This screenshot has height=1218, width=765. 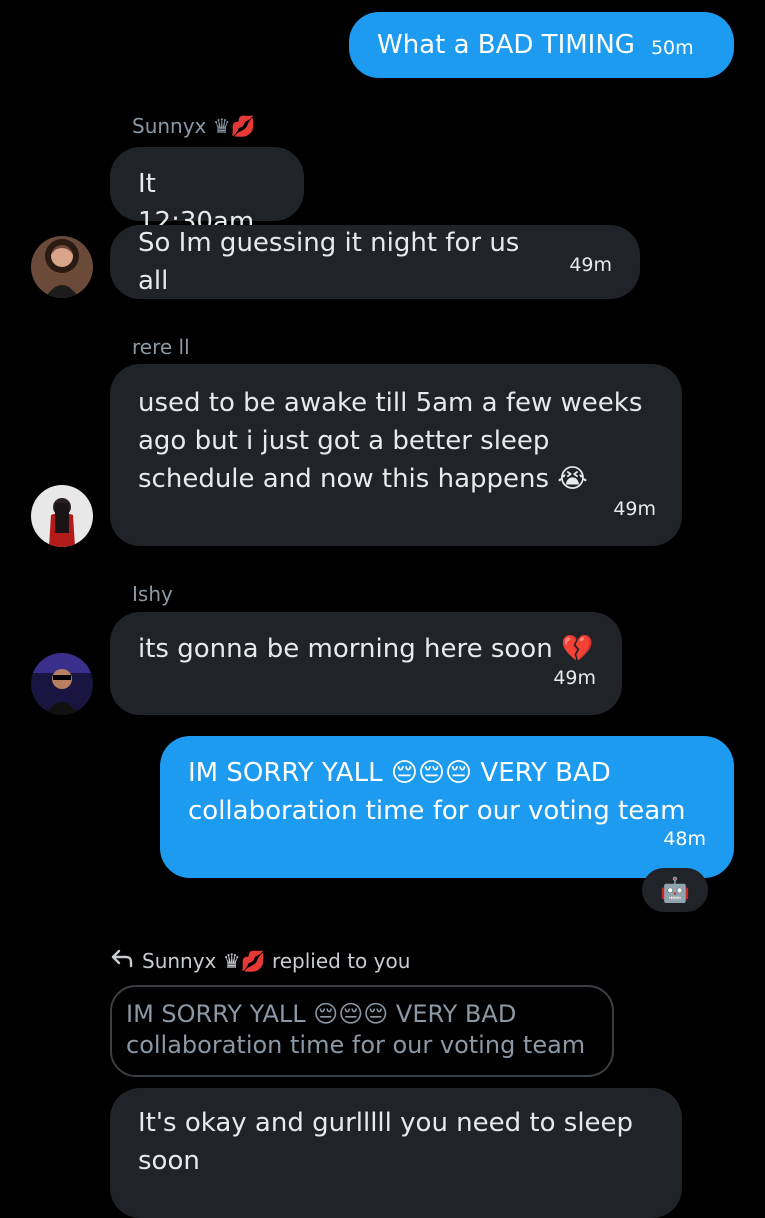 I want to click on message-time: 48m, so click(x=684, y=839).